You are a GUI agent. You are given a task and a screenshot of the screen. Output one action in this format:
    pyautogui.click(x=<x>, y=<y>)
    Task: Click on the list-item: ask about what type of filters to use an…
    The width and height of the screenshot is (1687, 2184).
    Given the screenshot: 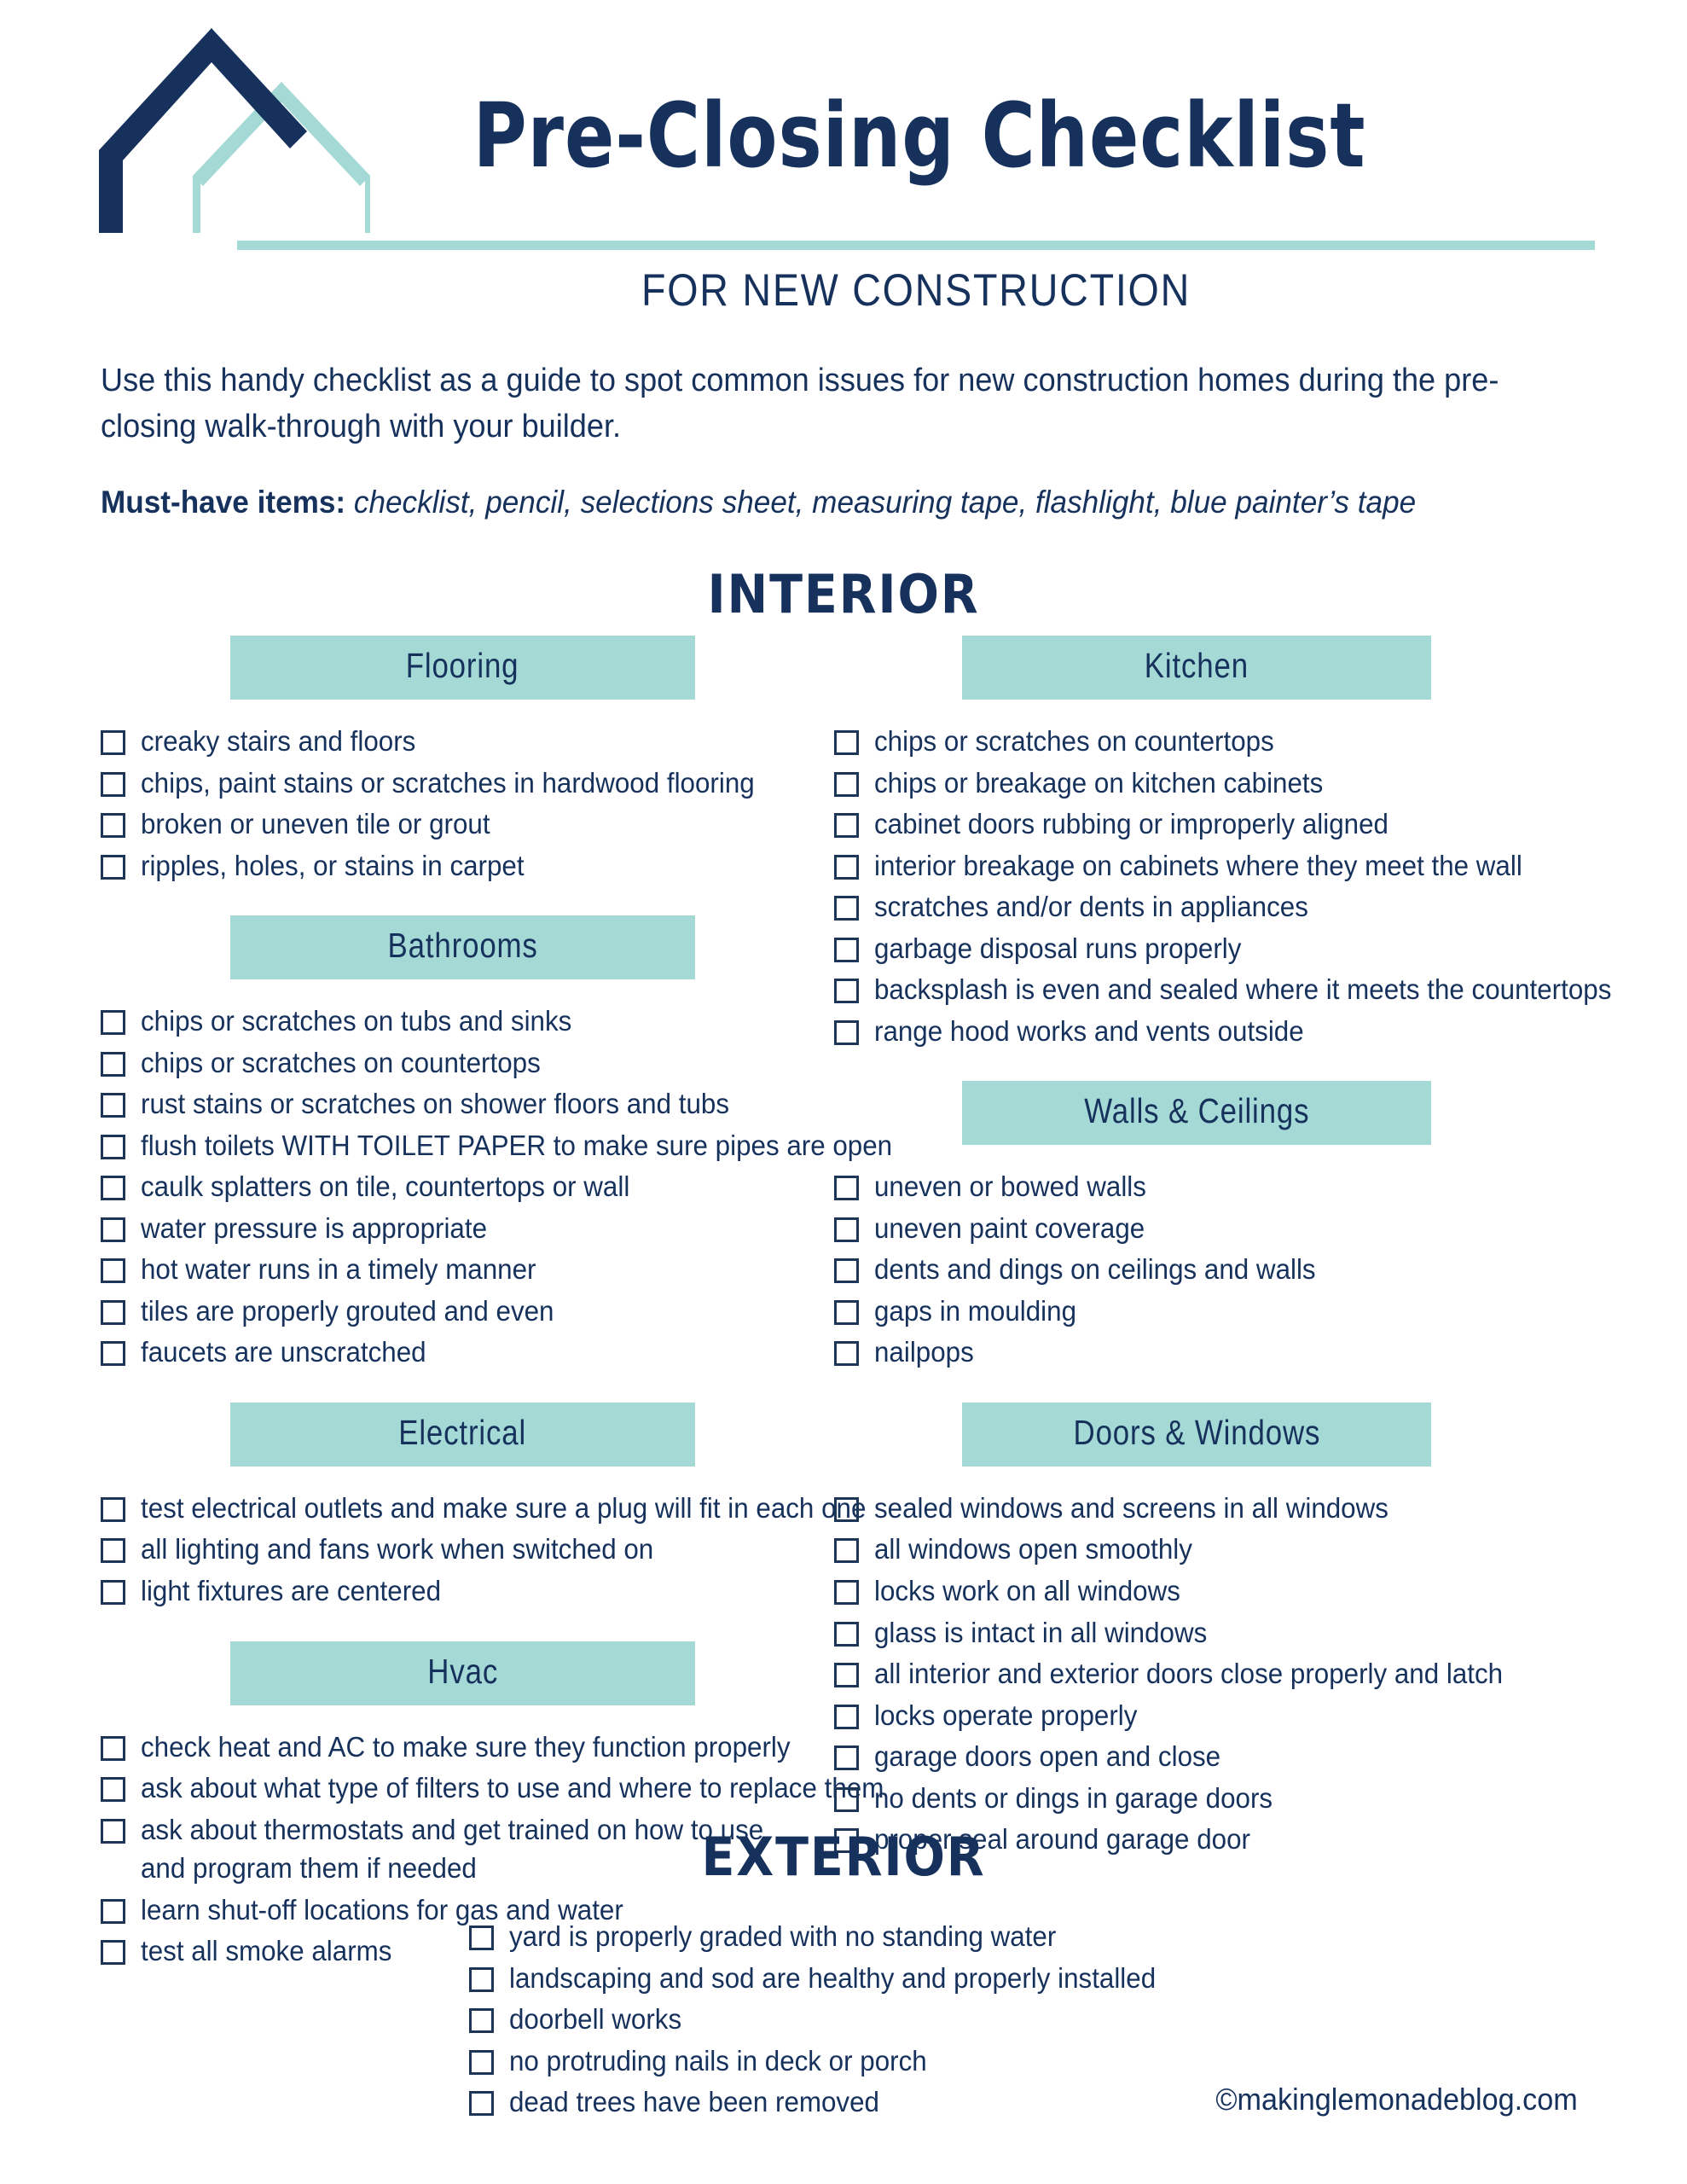 What is the action you would take?
    pyautogui.click(x=493, y=1788)
    